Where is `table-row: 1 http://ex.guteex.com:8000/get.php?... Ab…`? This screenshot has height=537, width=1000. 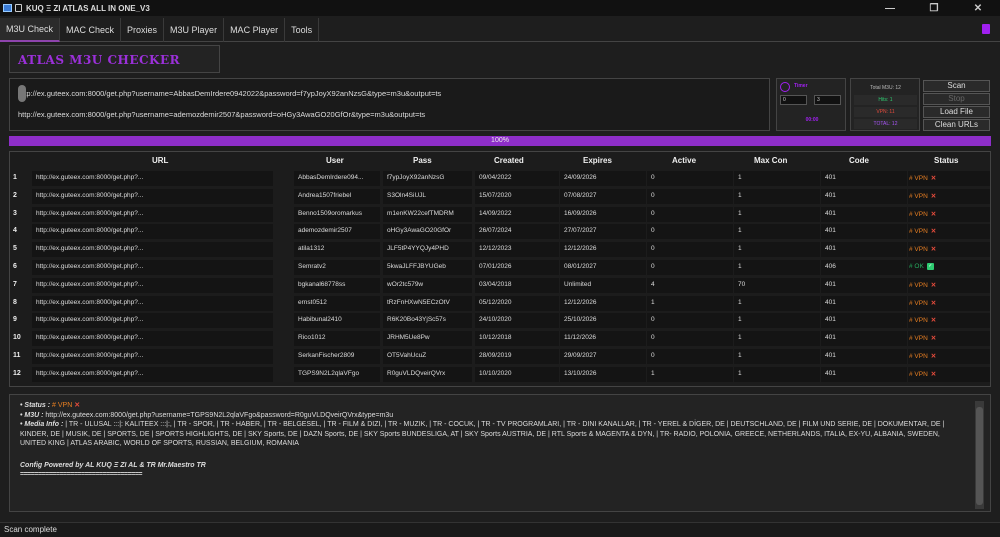
table-row: 1 http://ex.guteex.com:8000/get.php?... Ab… is located at coordinates (500, 178).